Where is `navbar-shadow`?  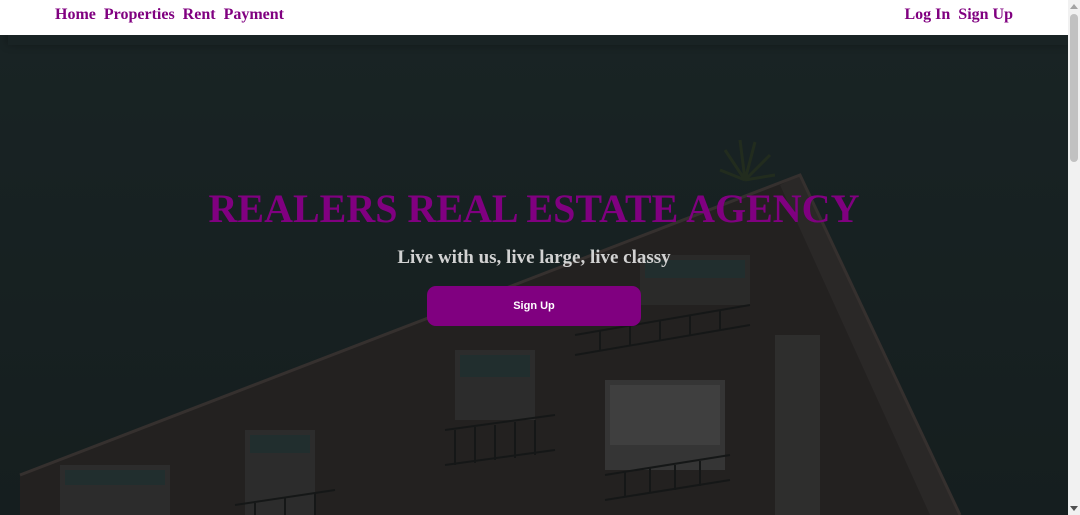 navbar-shadow is located at coordinates (538, 40).